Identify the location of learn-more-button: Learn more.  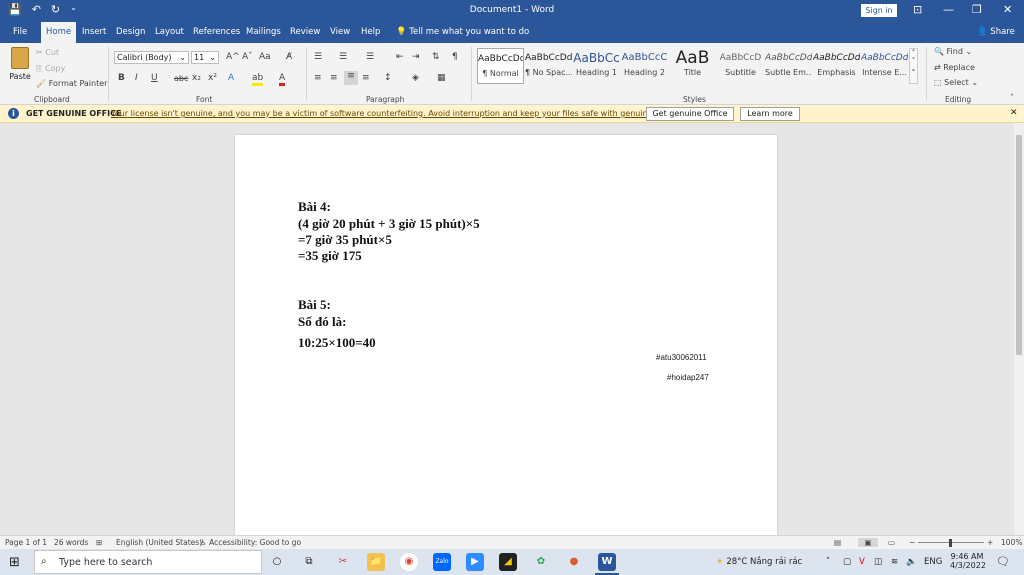
(770, 114).